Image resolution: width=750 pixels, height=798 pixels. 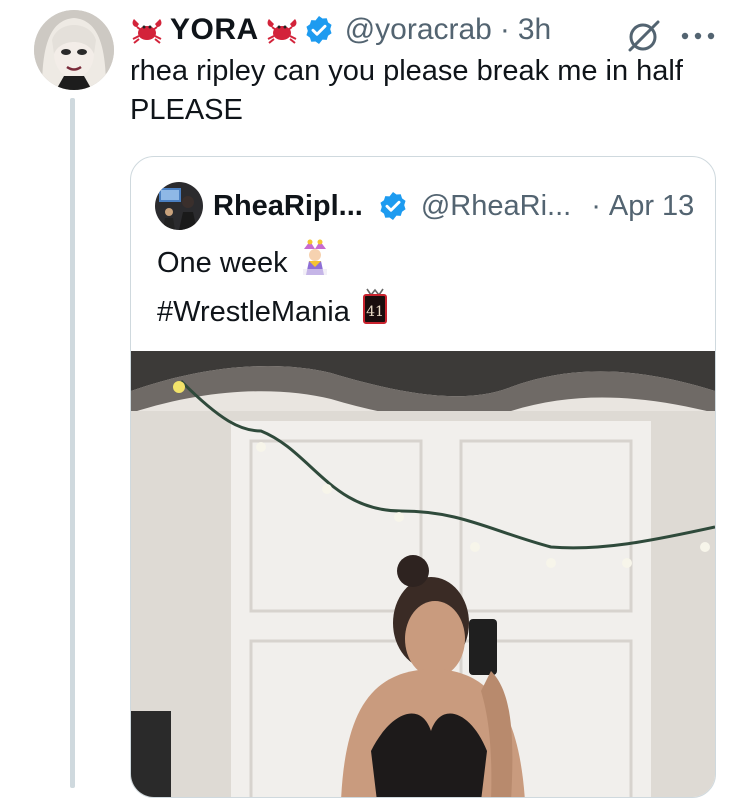 I want to click on author-name: YORA, so click(x=214, y=30).